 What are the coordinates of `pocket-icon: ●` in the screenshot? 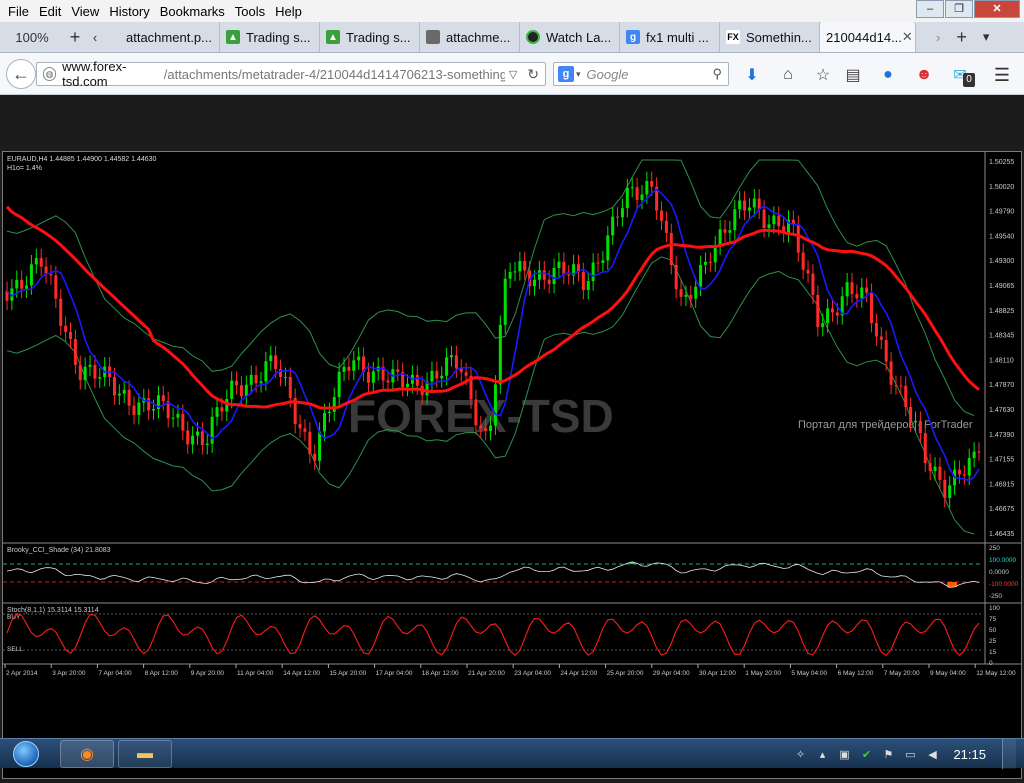 It's located at (888, 75).